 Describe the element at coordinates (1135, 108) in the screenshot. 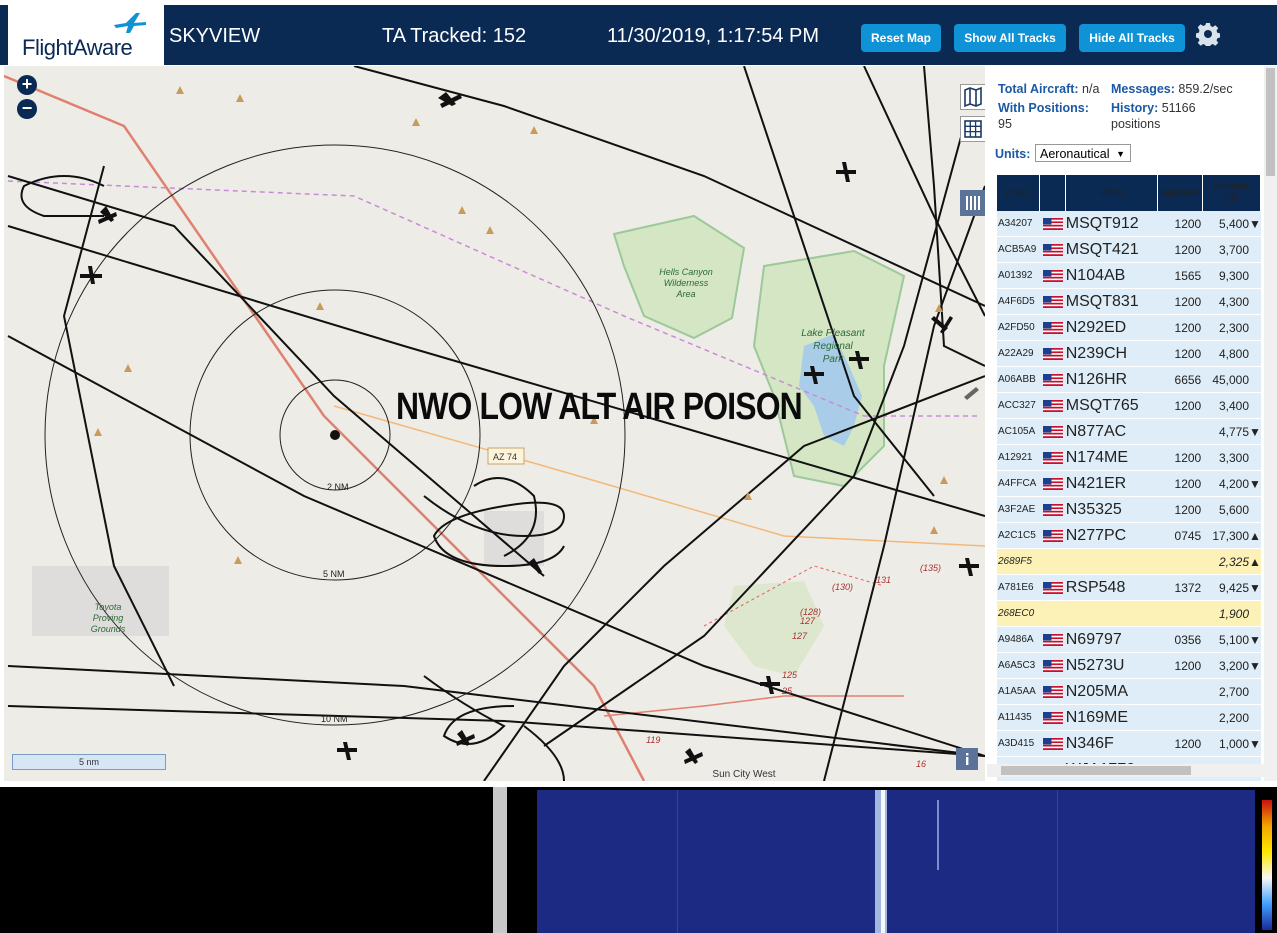

I see `history-label: History:` at that location.